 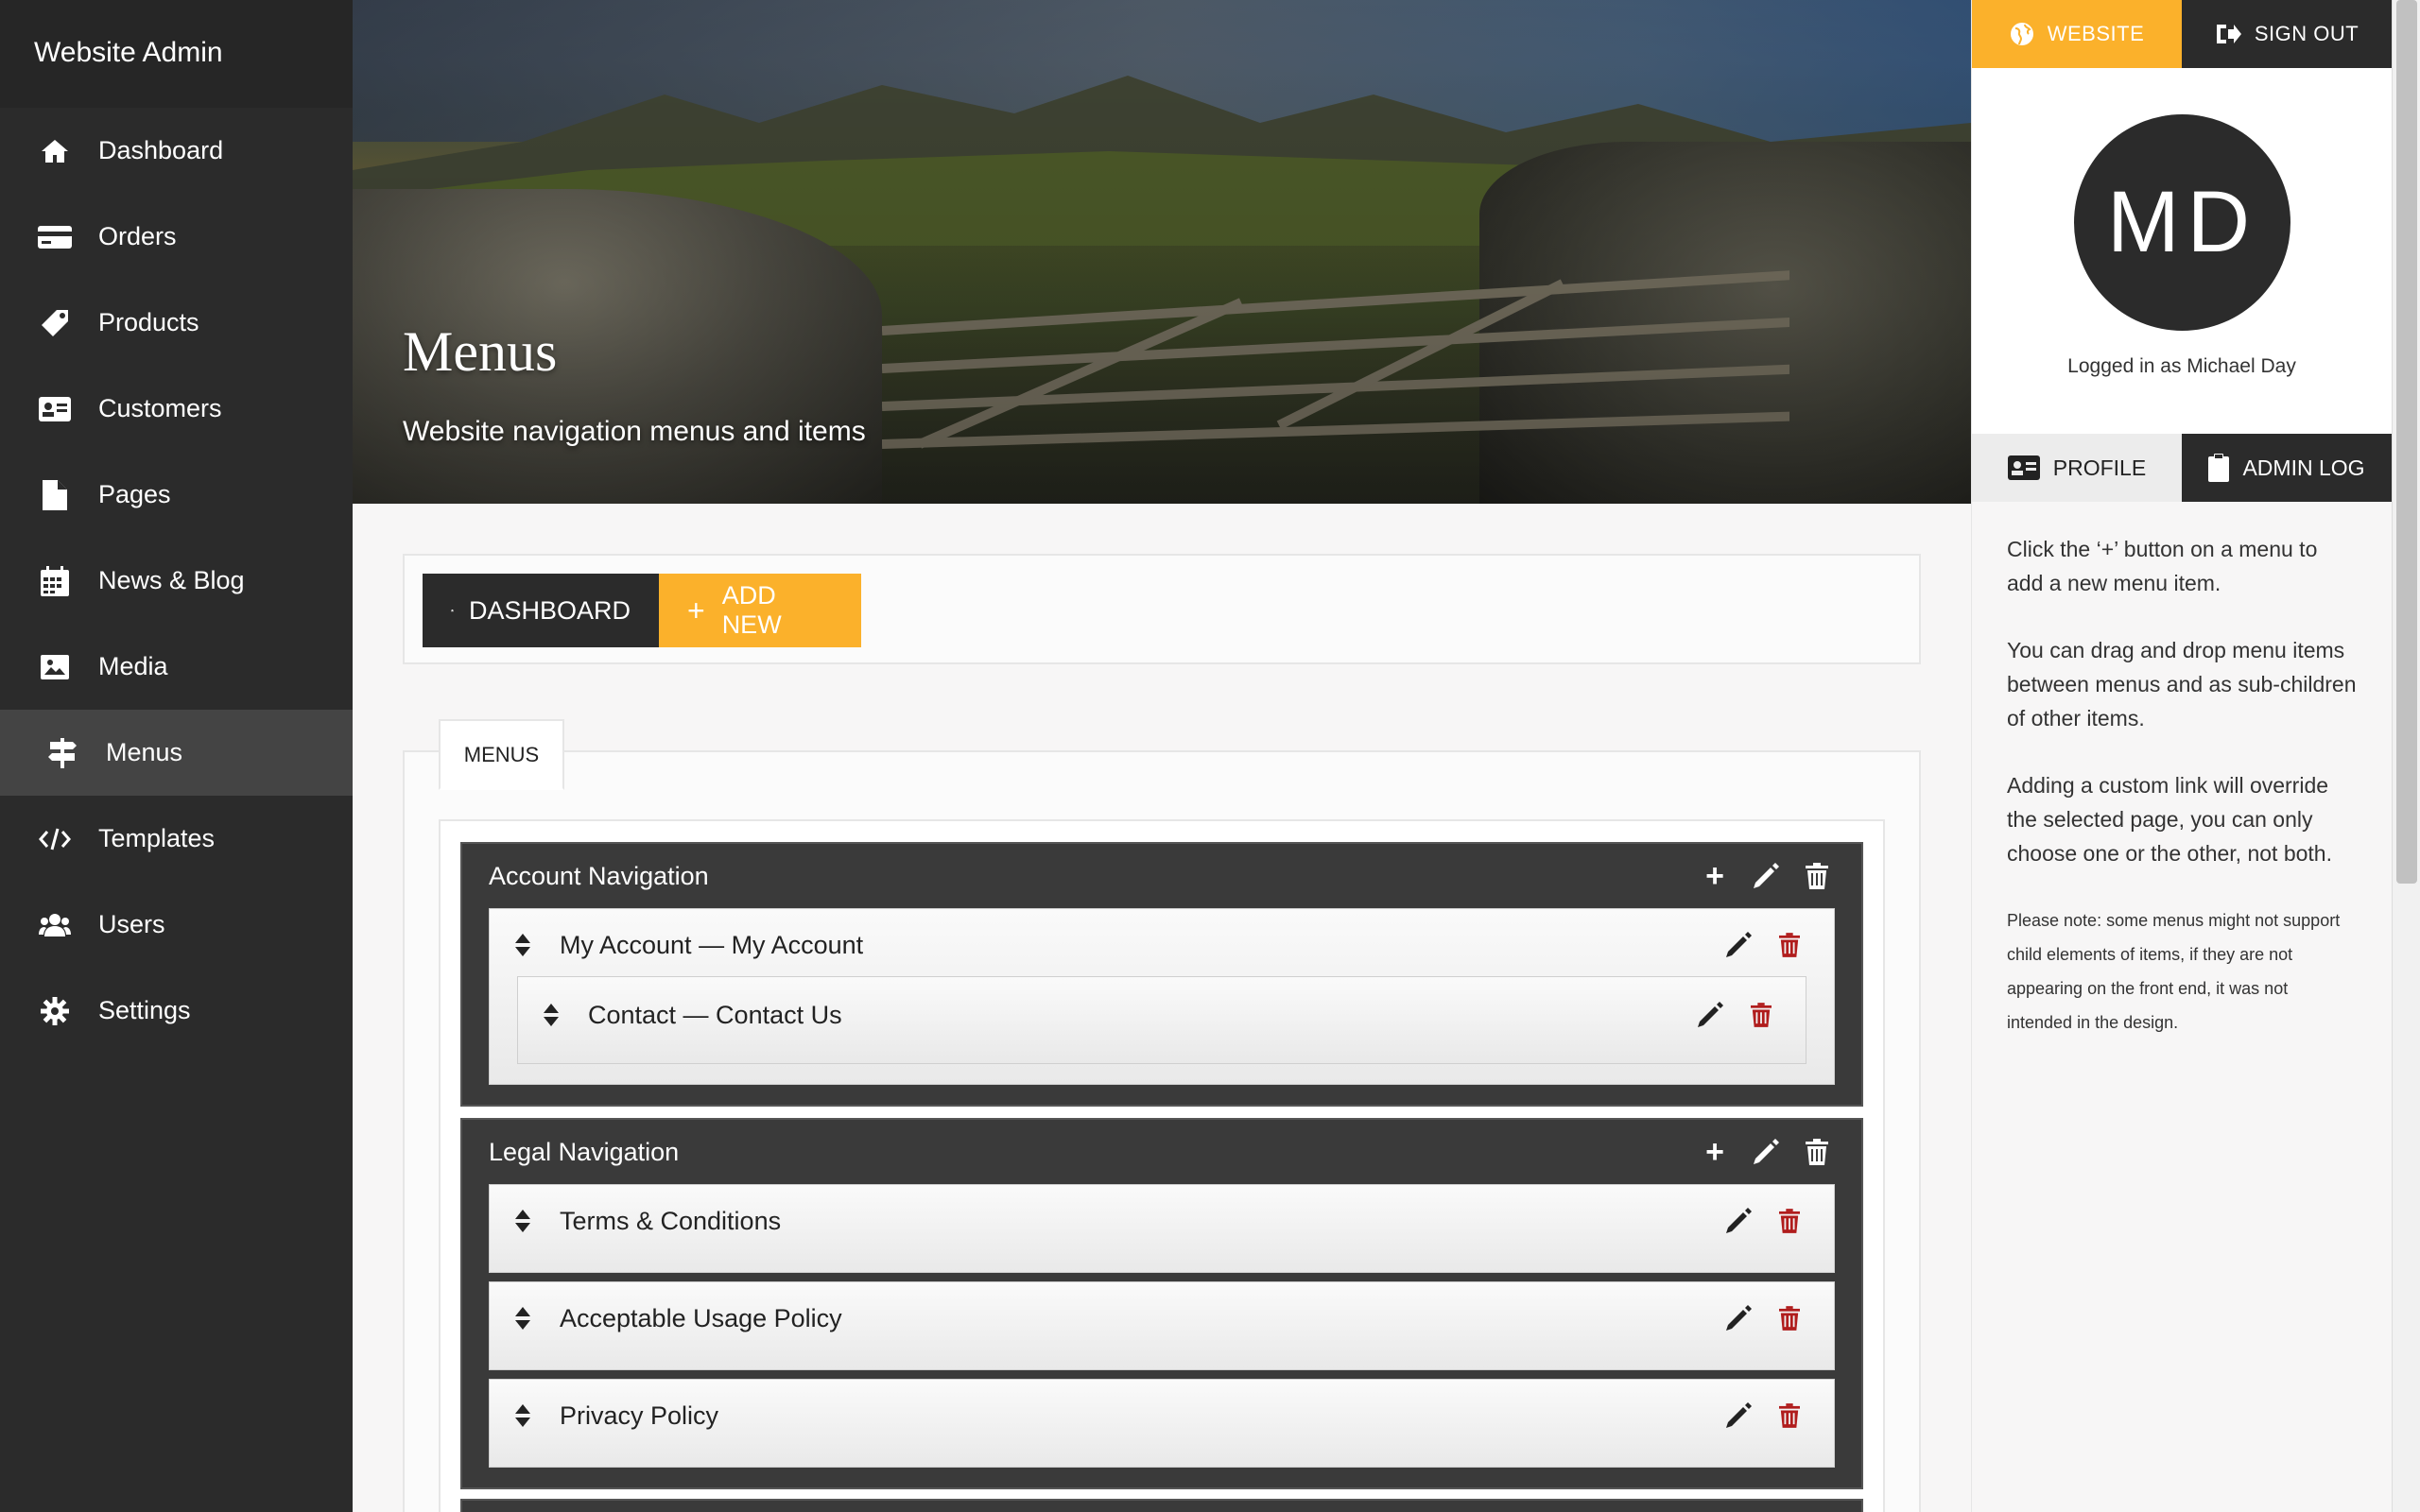 I want to click on sign-out-button-label: SIGN OUT, so click(x=2307, y=33).